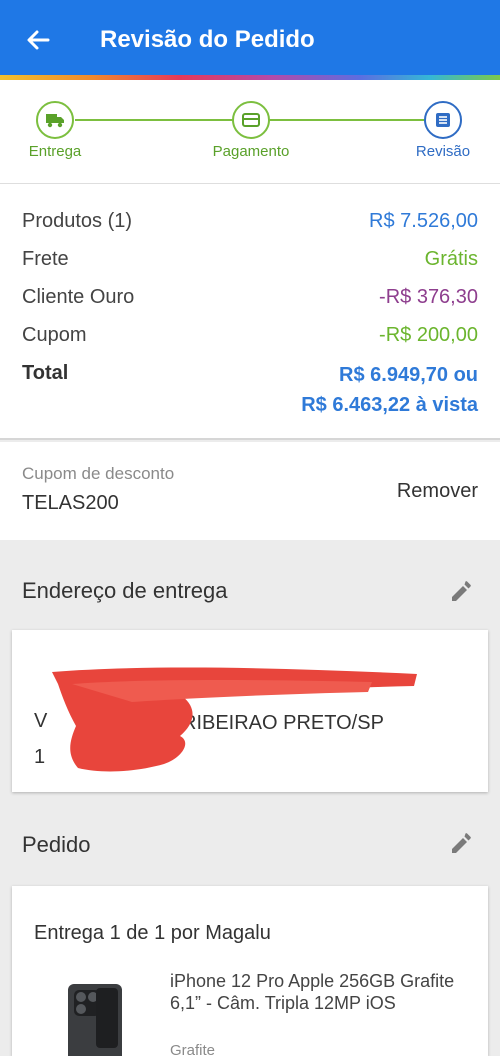 This screenshot has width=500, height=1056. What do you see at coordinates (125, 590) in the screenshot?
I see `address-section-title: Endereço de entrega` at bounding box center [125, 590].